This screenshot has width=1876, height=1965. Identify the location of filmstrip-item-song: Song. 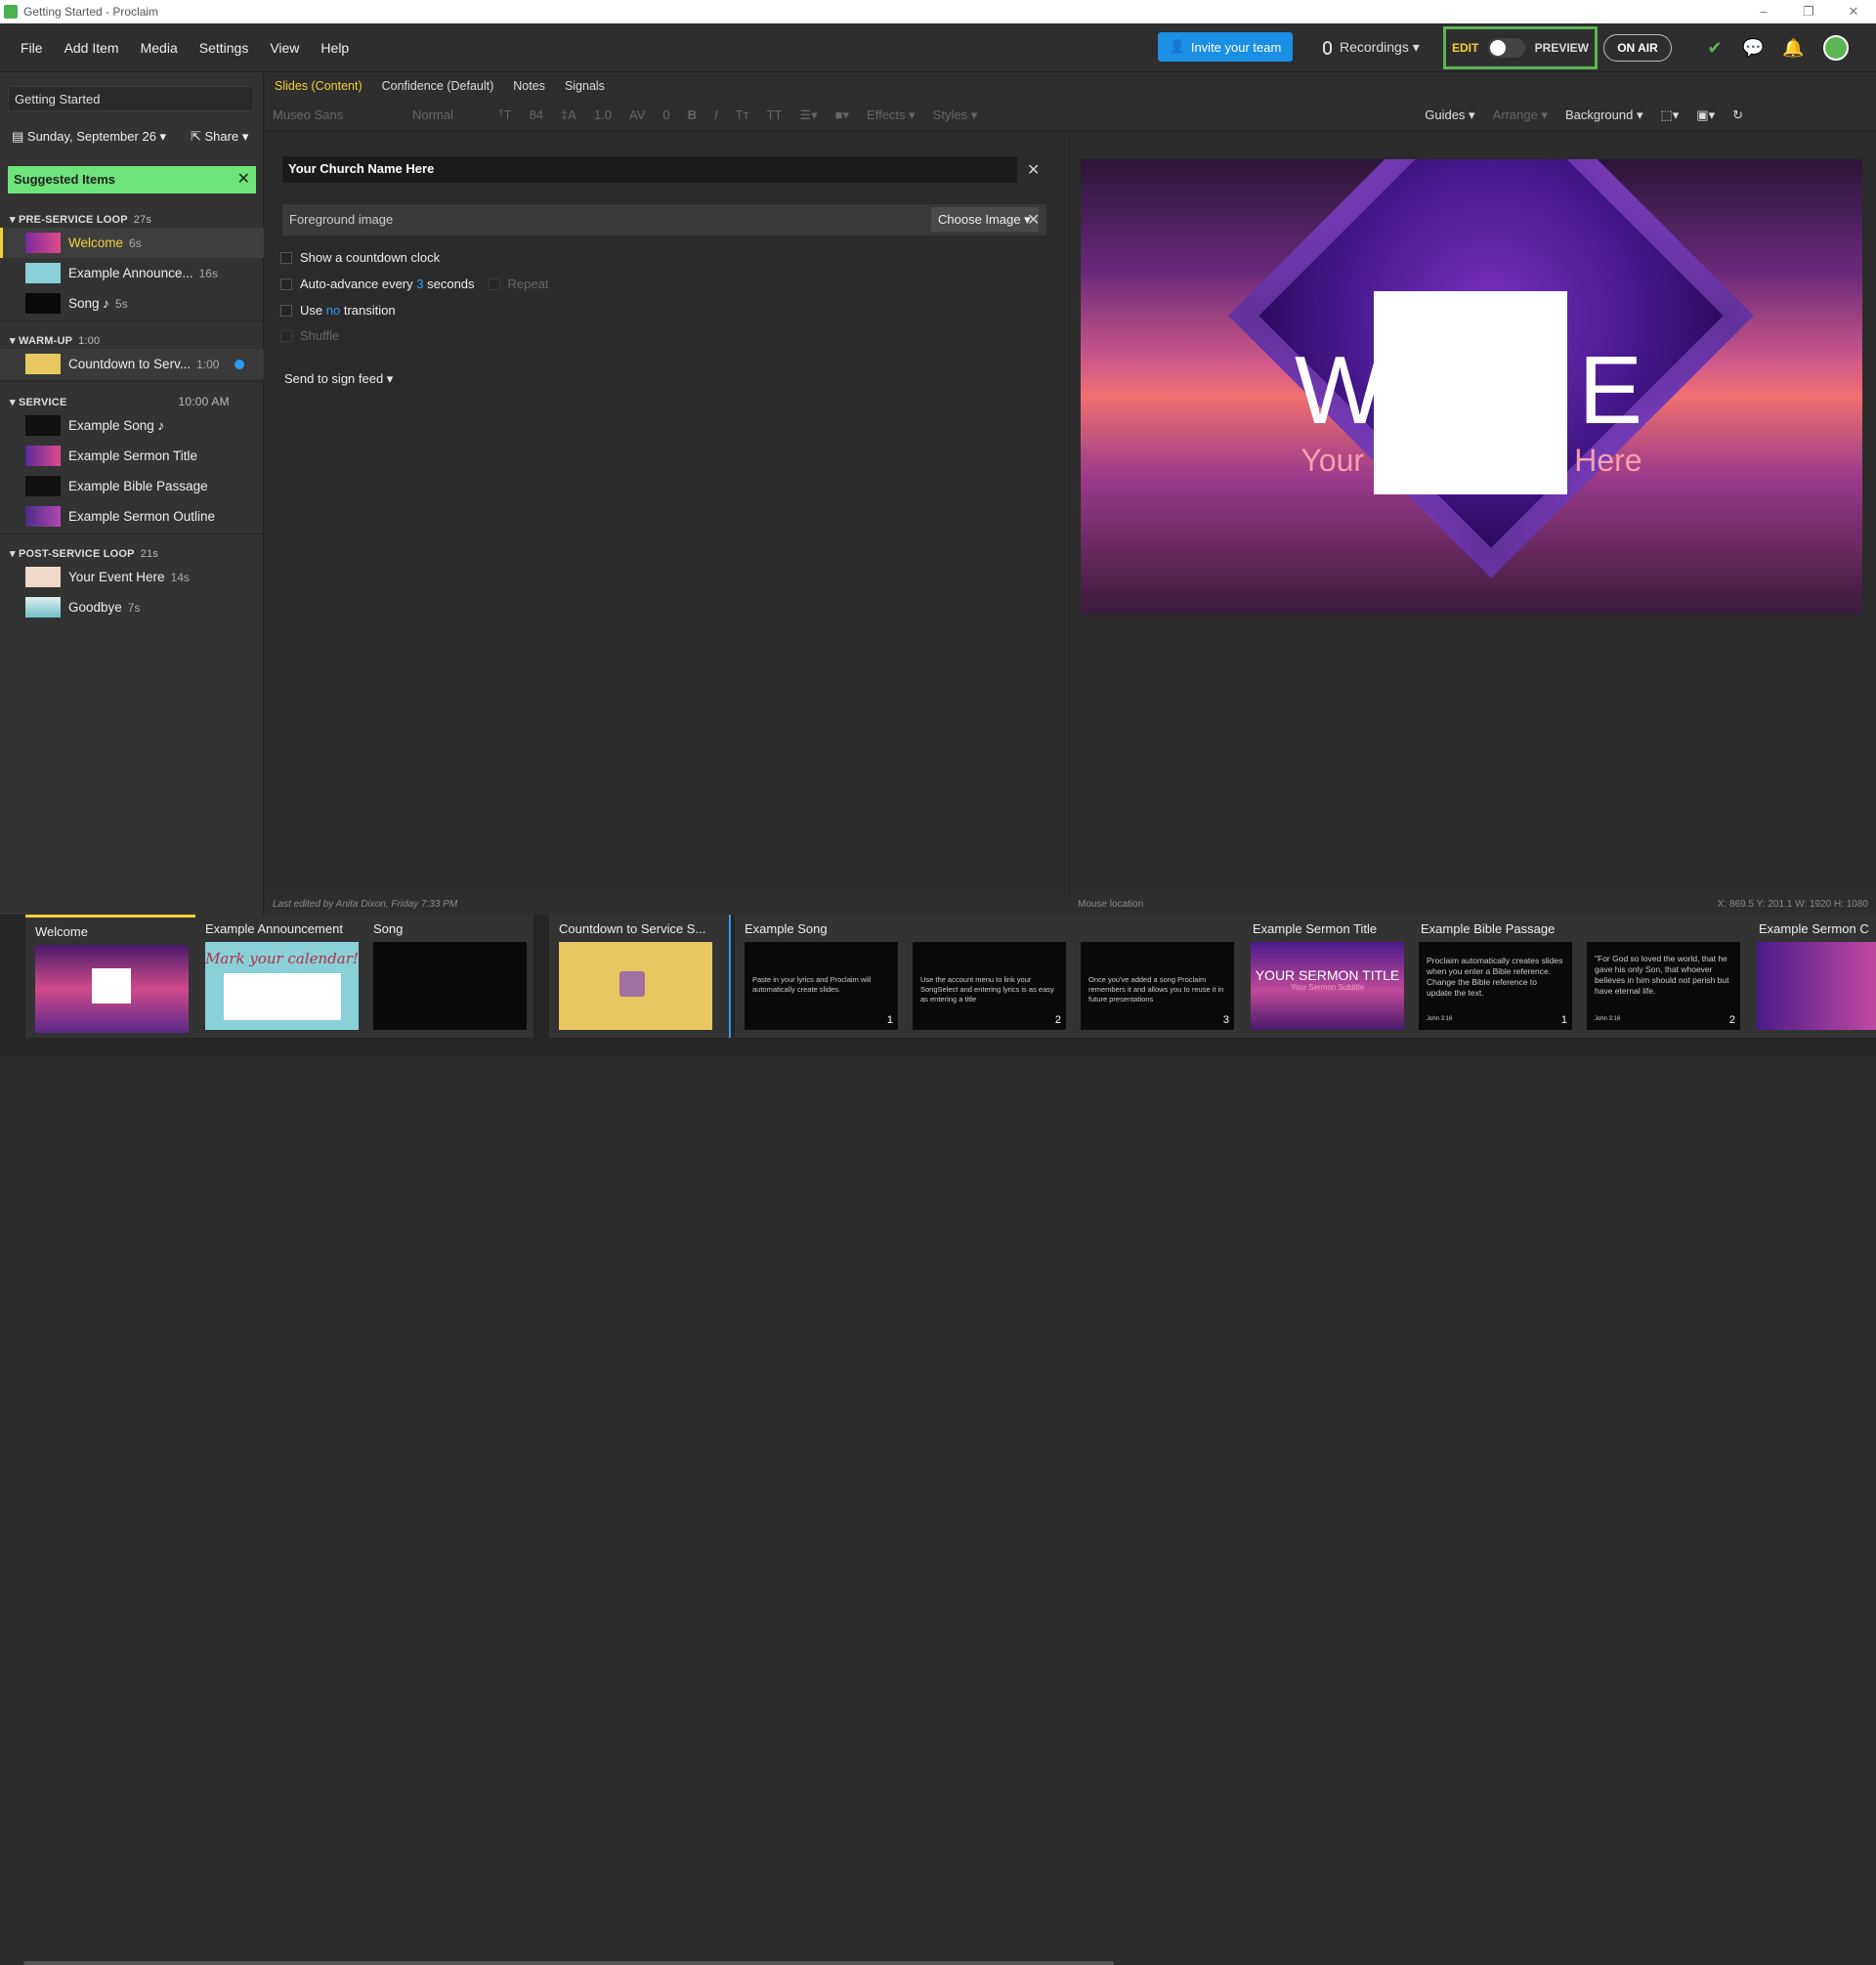
(448, 977).